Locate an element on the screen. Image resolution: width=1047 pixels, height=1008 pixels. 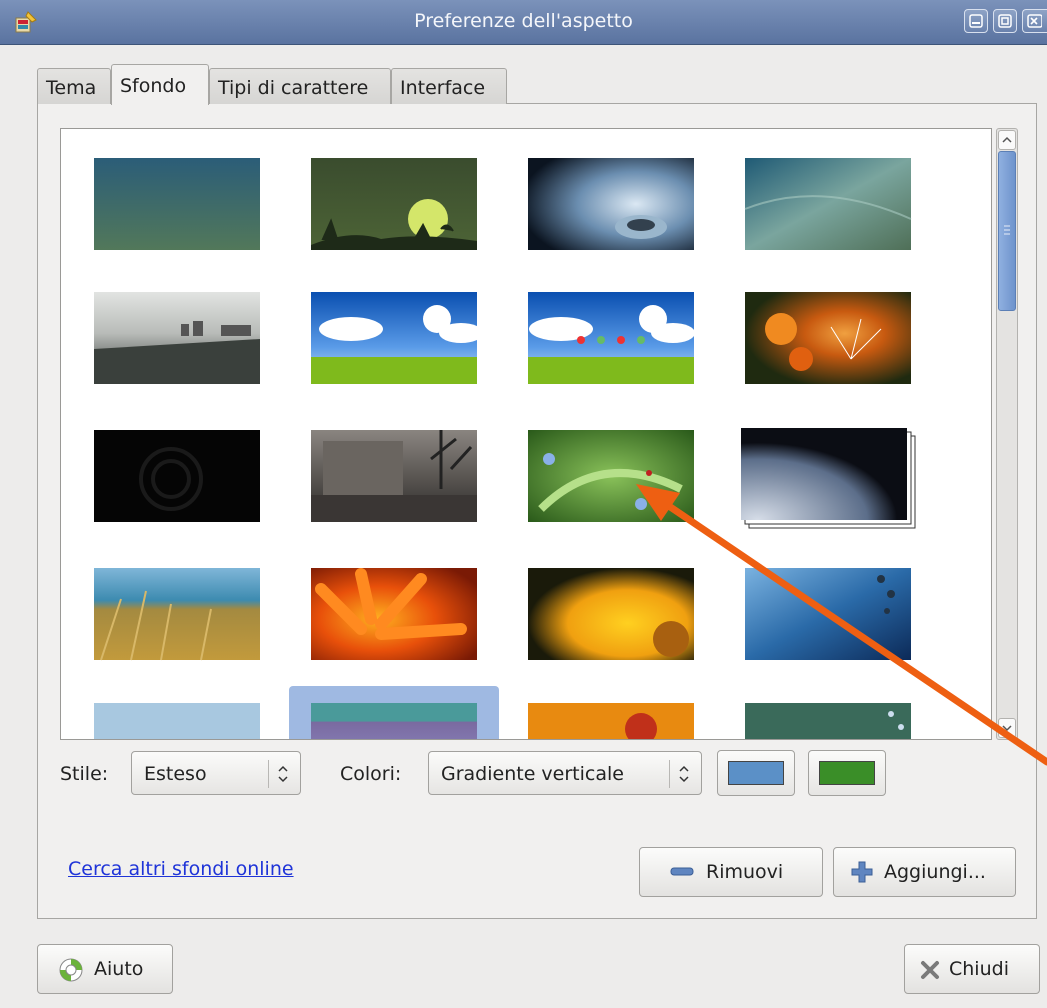
scroll-down-button is located at coordinates (1007, 728).